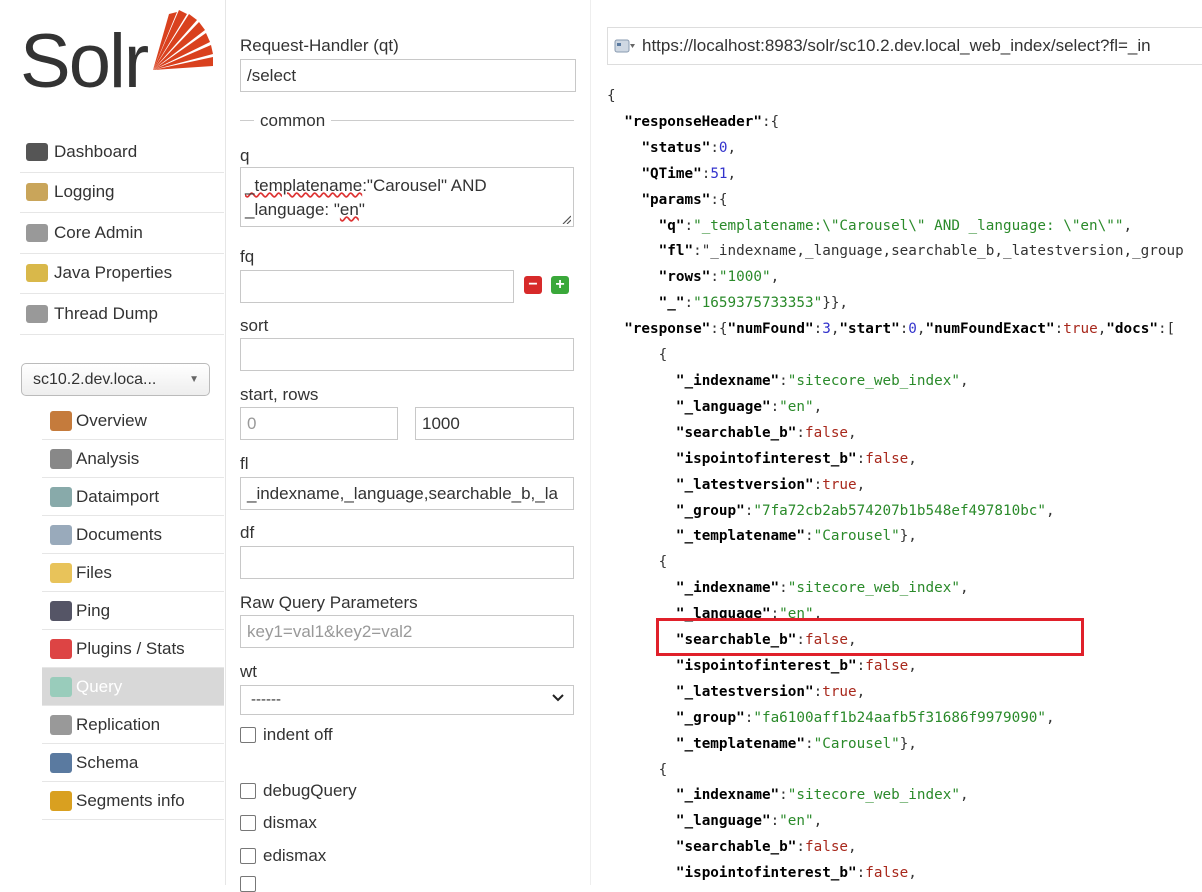  Describe the element at coordinates (61, 610) in the screenshot. I see `ping-icon` at that location.